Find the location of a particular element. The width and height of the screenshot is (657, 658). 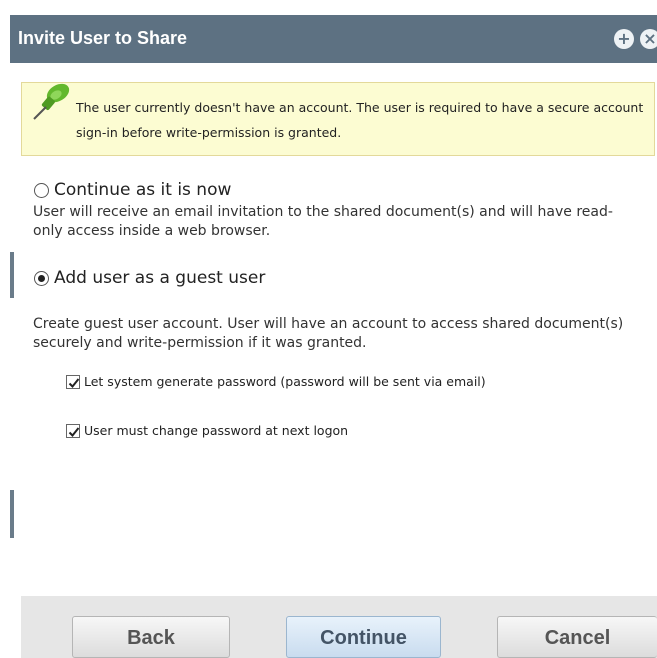

continue-button: Continue is located at coordinates (363, 637).